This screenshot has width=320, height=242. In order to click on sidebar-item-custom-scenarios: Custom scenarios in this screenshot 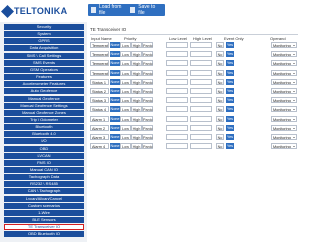, I will do `click(44, 205)`.